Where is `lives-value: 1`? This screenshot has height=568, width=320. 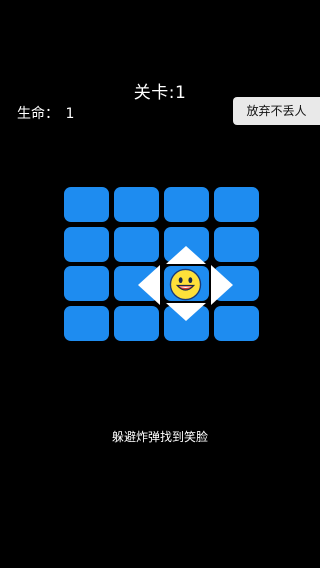
lives-value: 1 is located at coordinates (70, 114).